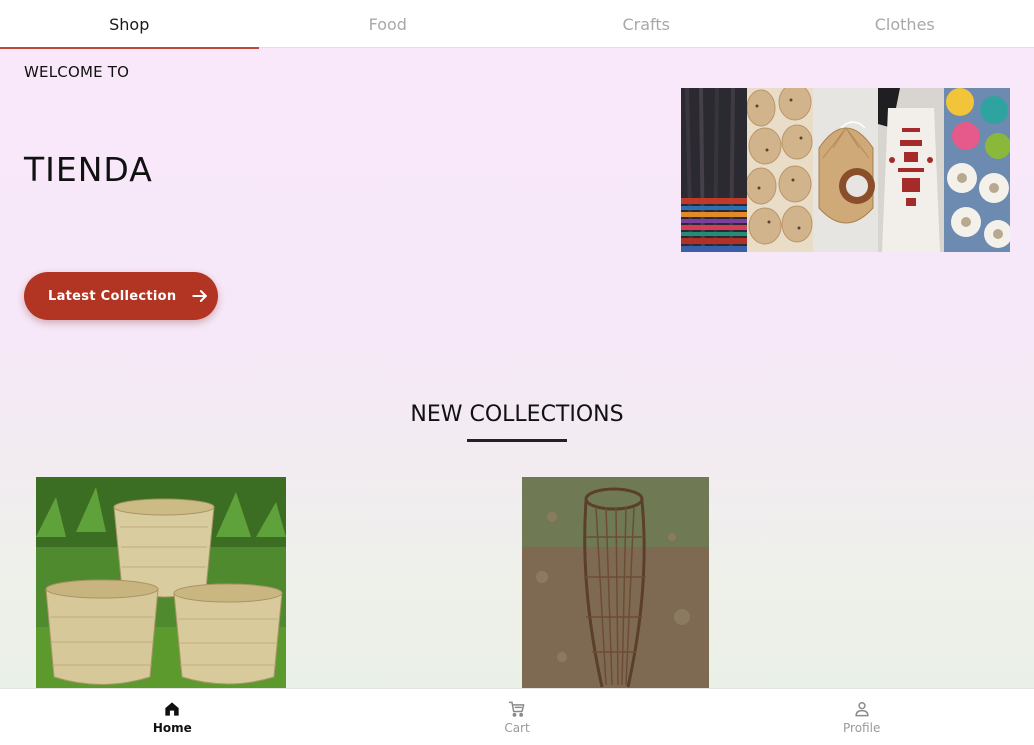 This screenshot has height=745, width=1034. I want to click on nav-cart-label: Cart, so click(517, 728).